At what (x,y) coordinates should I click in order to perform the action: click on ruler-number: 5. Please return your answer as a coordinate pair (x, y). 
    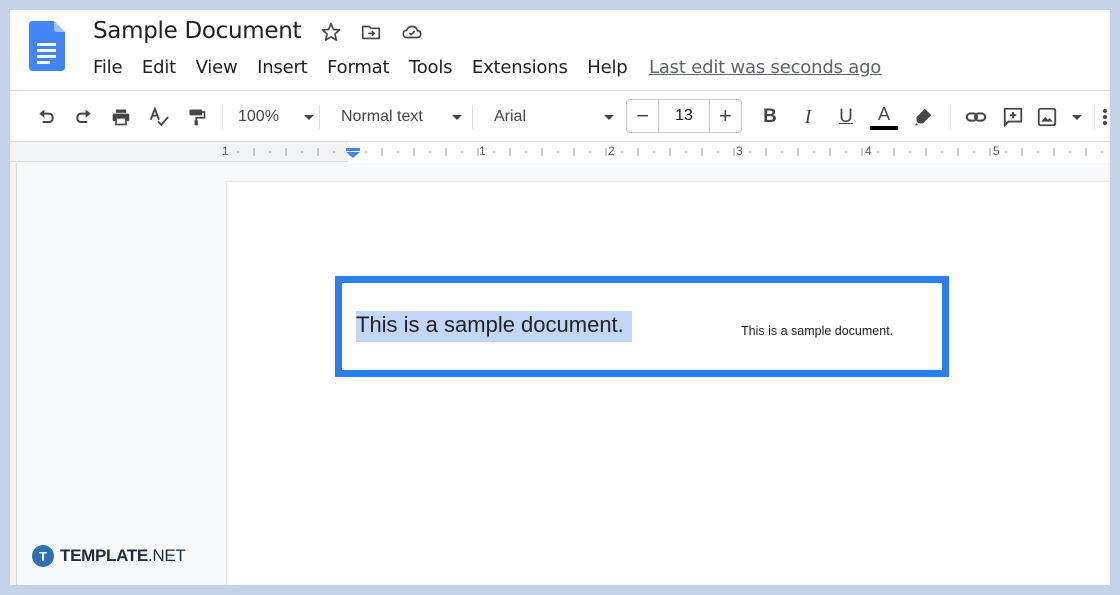
    Looking at the image, I should click on (996, 151).